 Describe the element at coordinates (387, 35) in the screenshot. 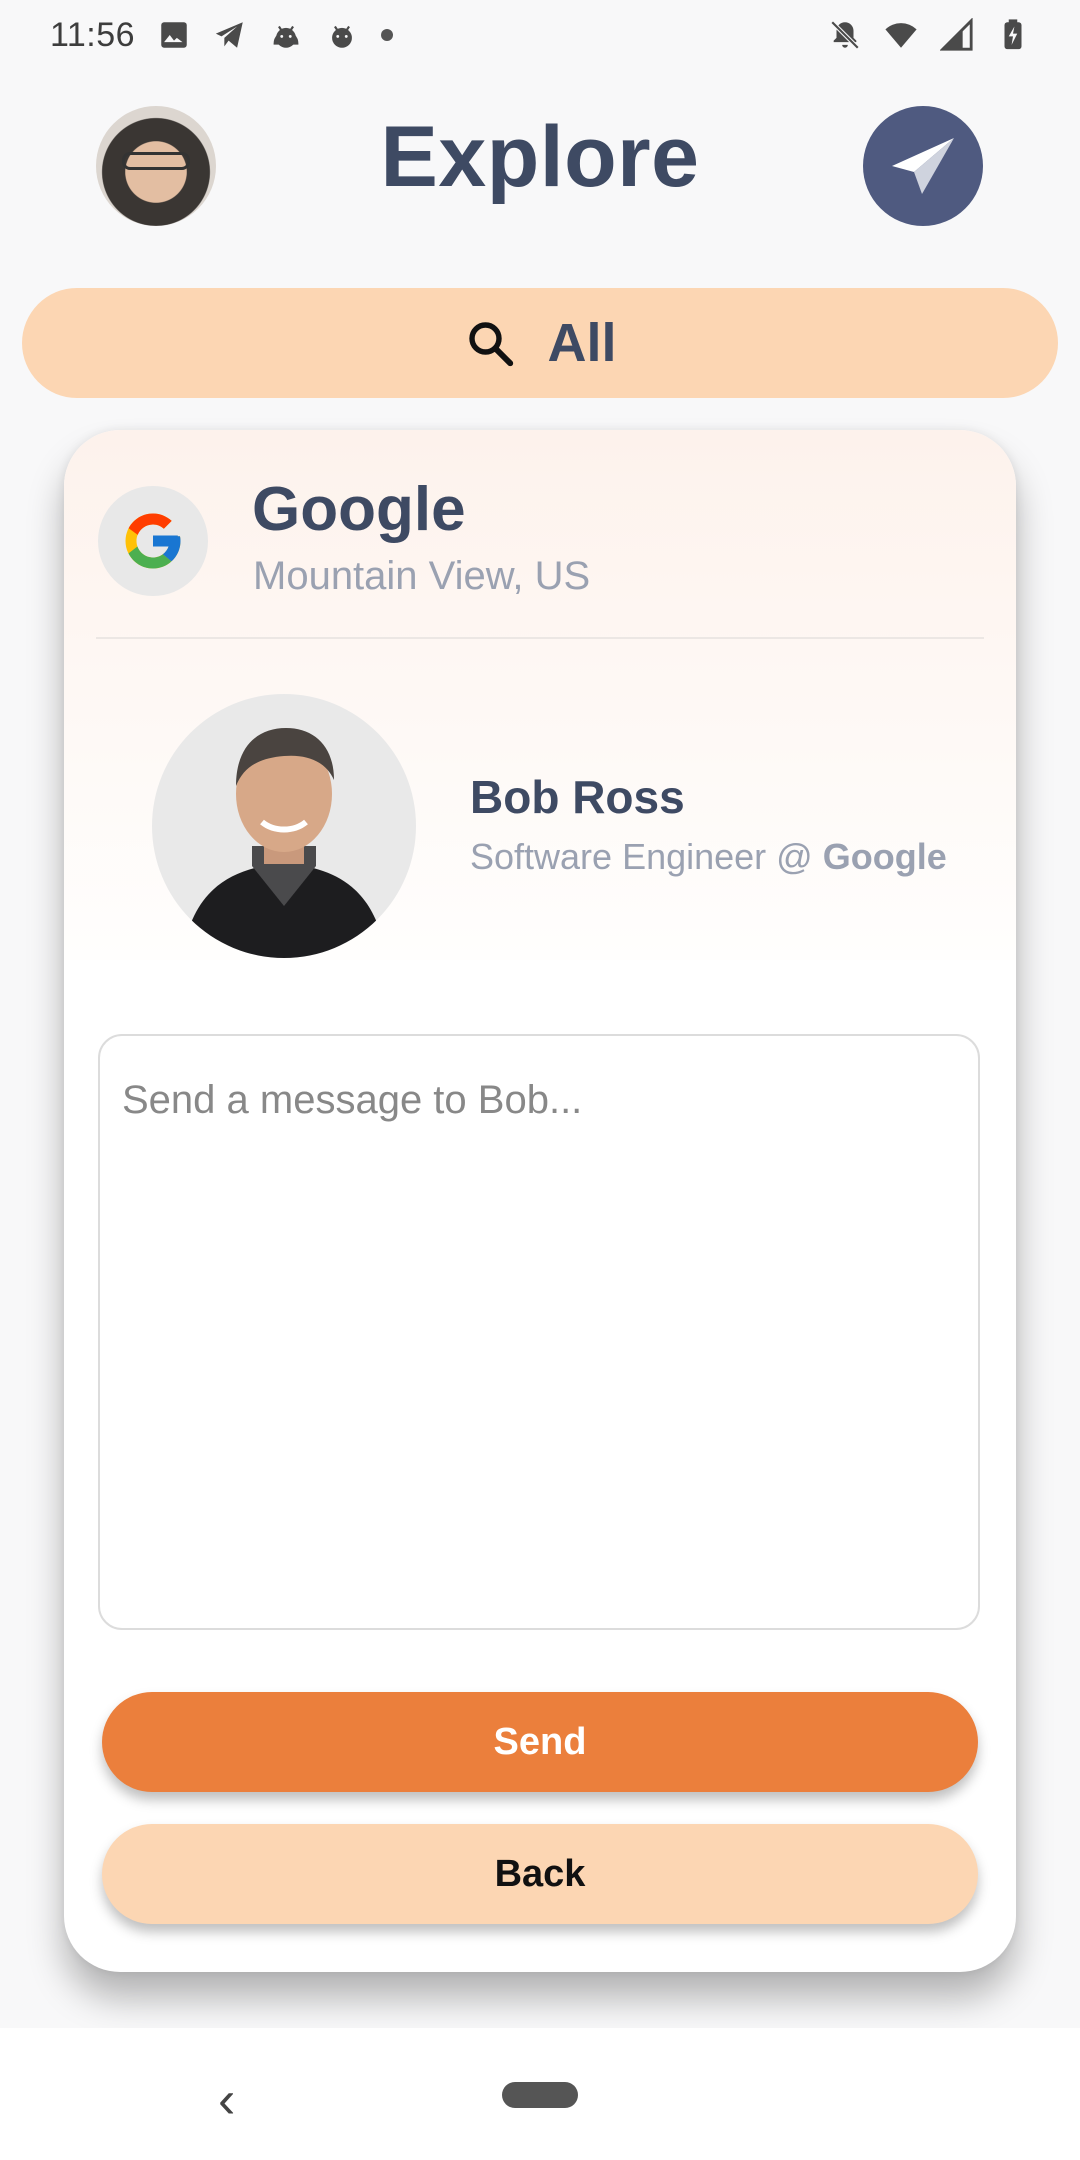

I see `dot-icon` at that location.